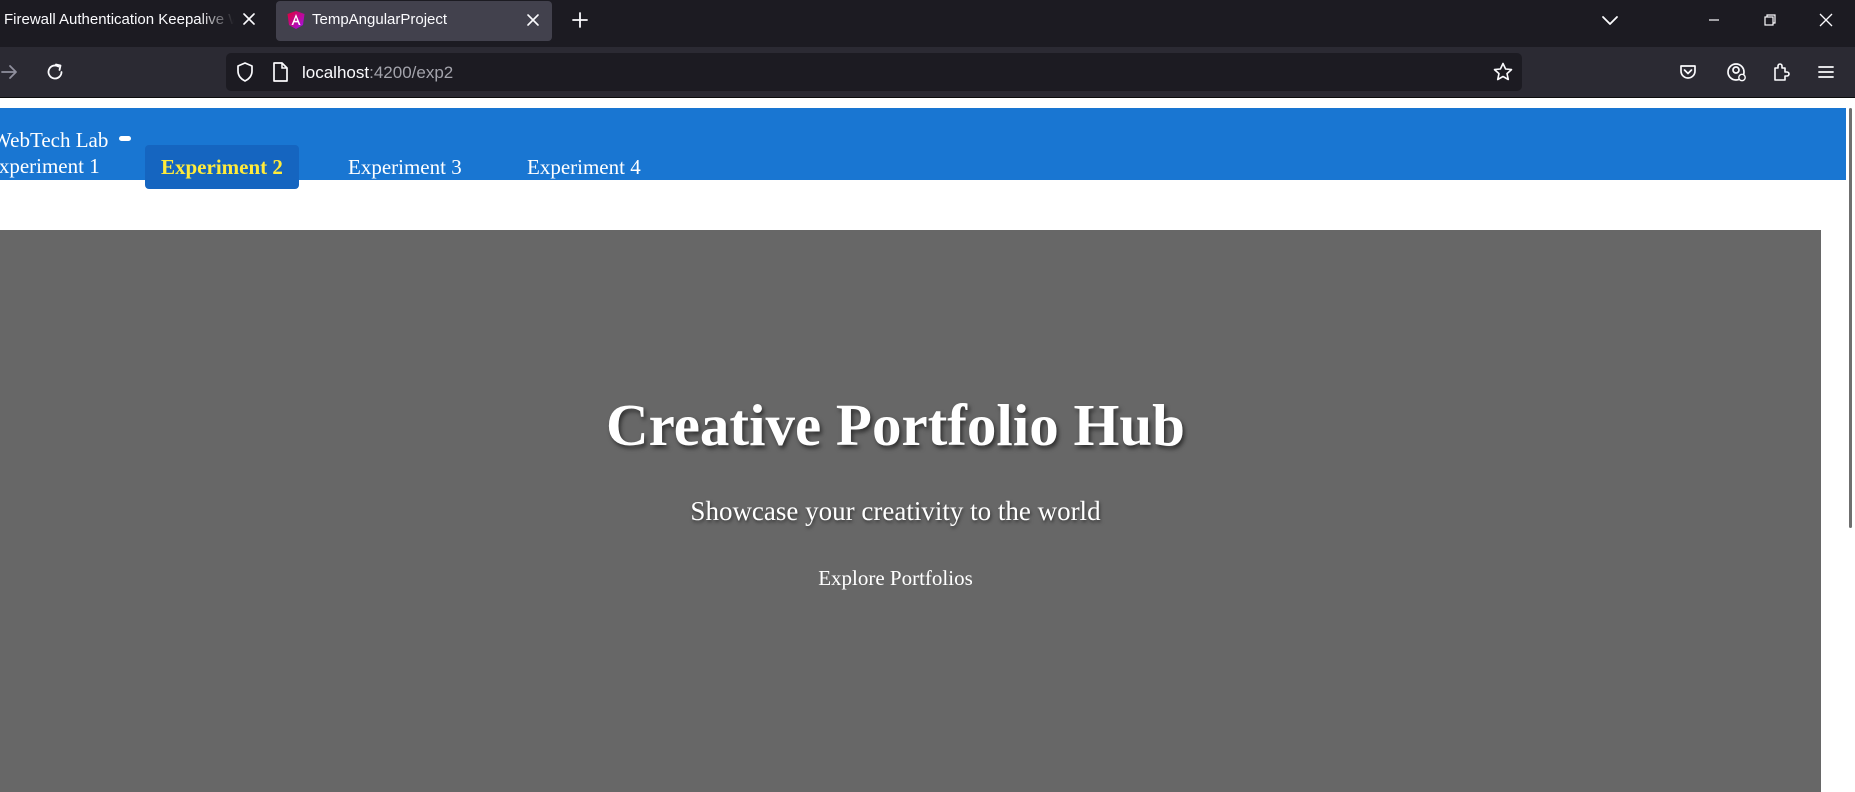  I want to click on angular-logo-icon, so click(296, 20).